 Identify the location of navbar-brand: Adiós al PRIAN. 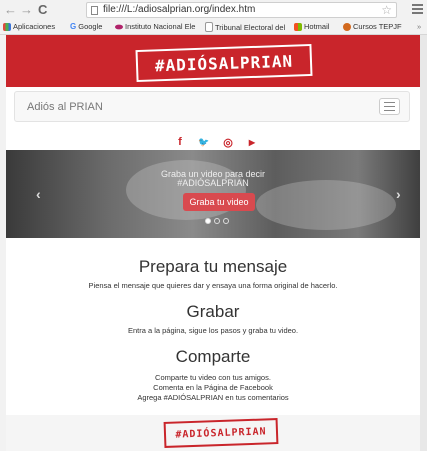
(65, 107).